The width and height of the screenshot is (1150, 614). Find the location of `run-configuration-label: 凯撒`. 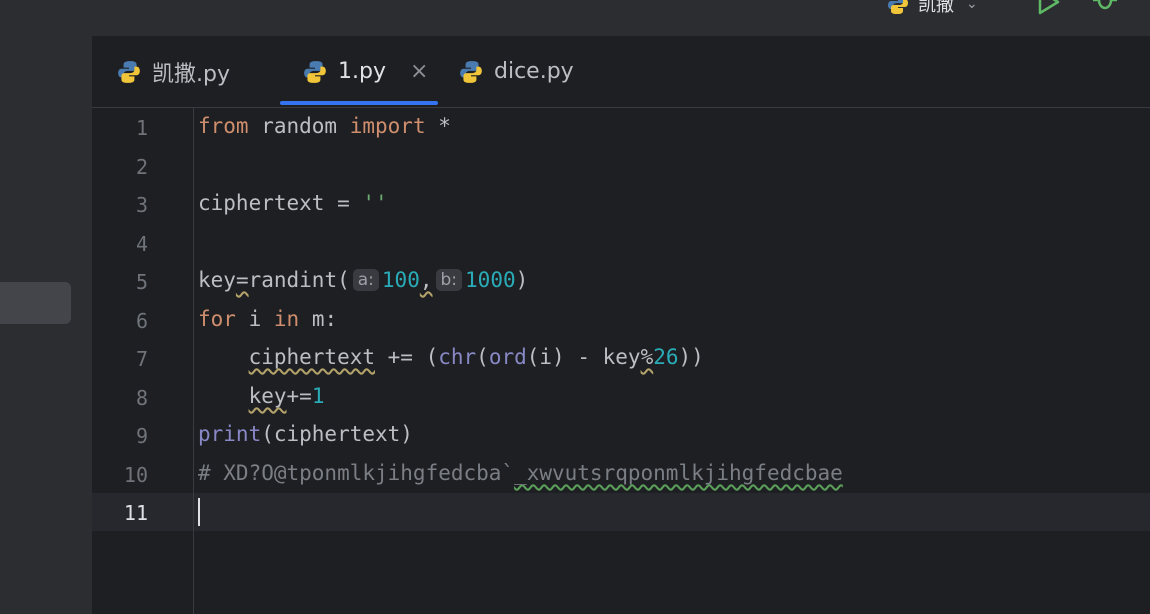

run-configuration-label: 凯撒 is located at coordinates (936, 8).